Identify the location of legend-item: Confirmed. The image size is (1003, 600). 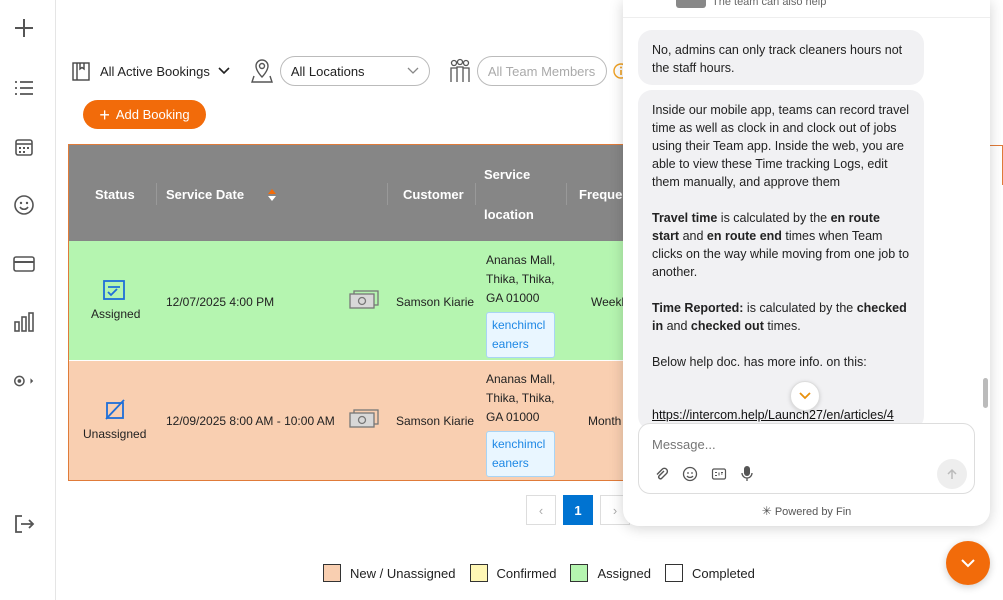
(513, 573).